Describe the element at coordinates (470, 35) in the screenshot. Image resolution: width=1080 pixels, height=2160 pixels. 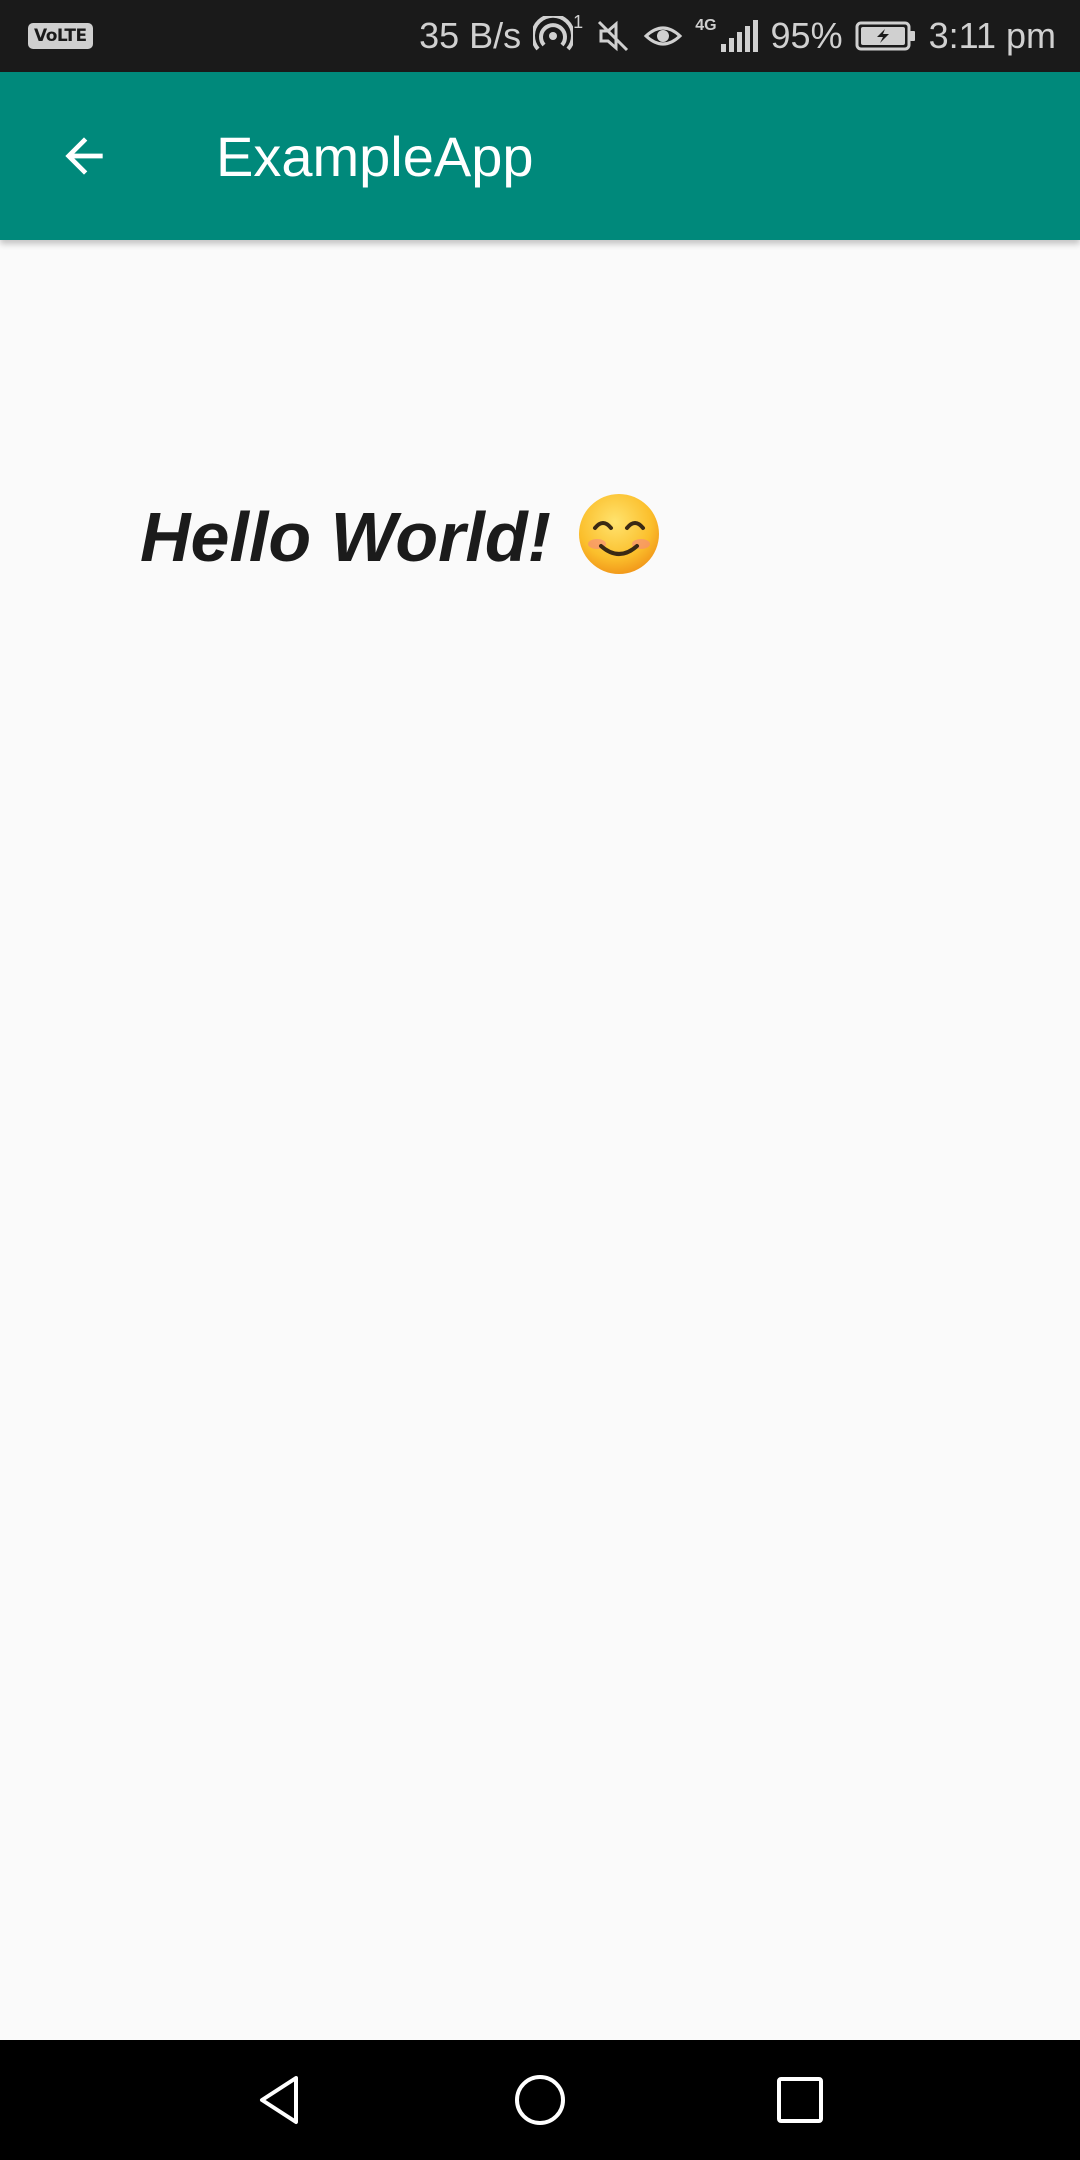
I see `net-speed: 35 B/s` at that location.